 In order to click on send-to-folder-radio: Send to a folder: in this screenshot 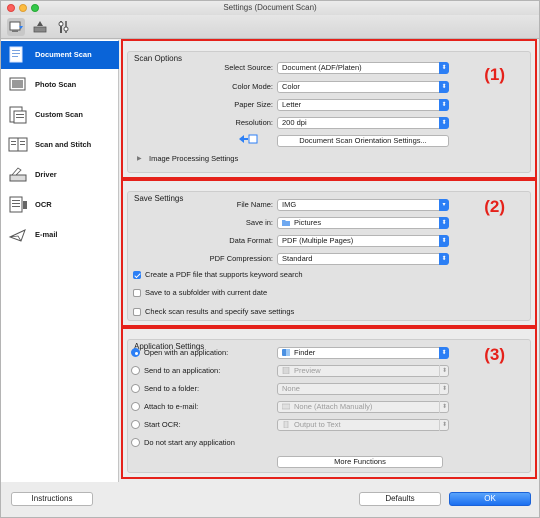, I will do `click(165, 388)`.